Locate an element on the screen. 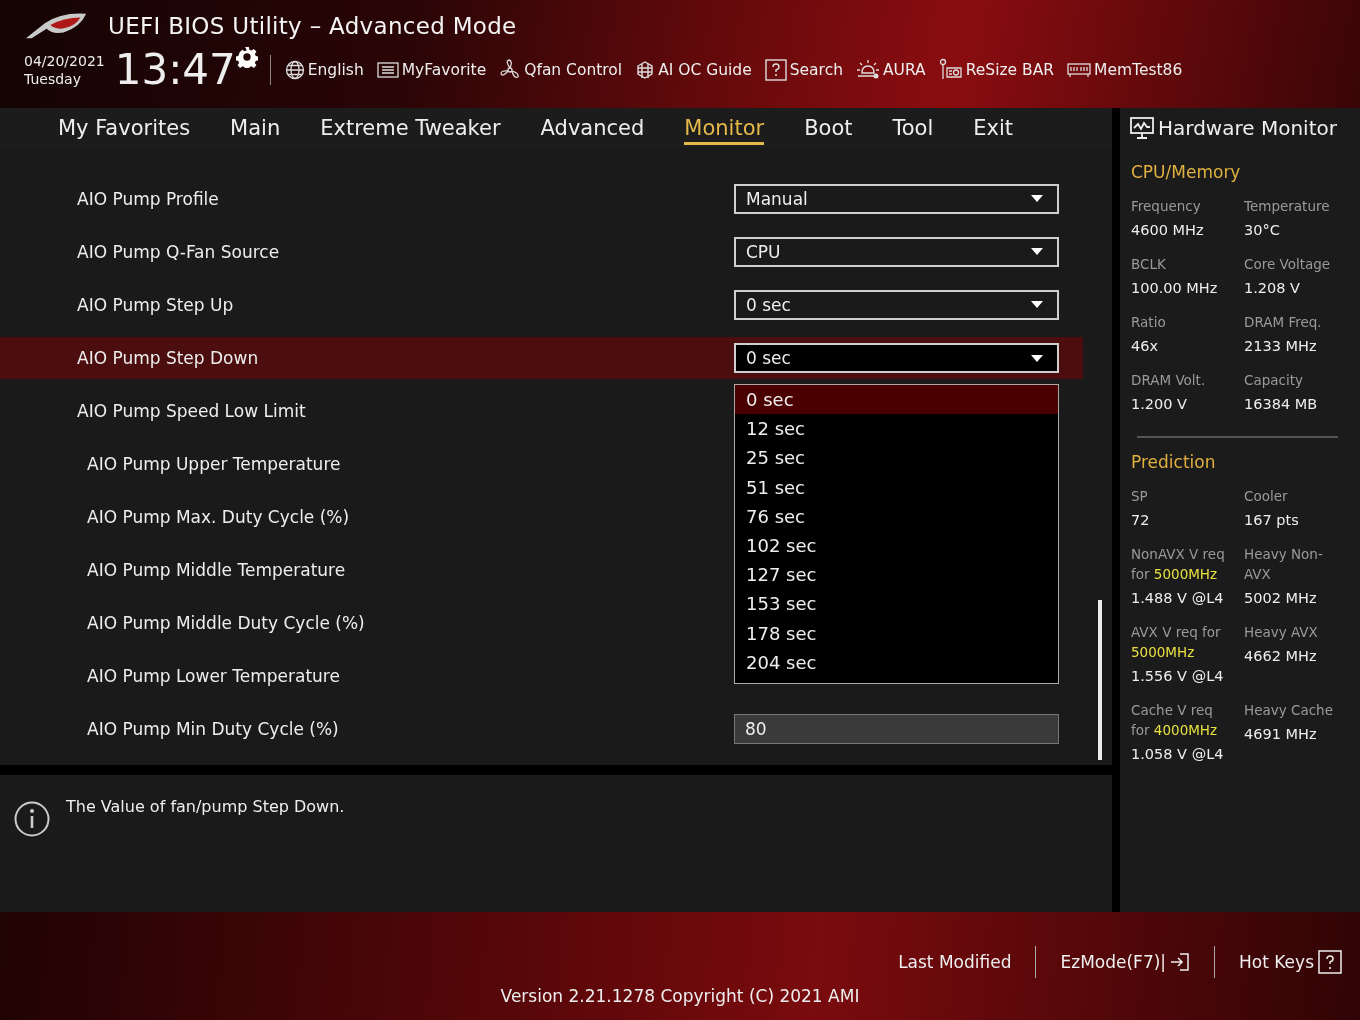 The image size is (1360, 1020). toolbar-button: AI OC Guide is located at coordinates (693, 70).